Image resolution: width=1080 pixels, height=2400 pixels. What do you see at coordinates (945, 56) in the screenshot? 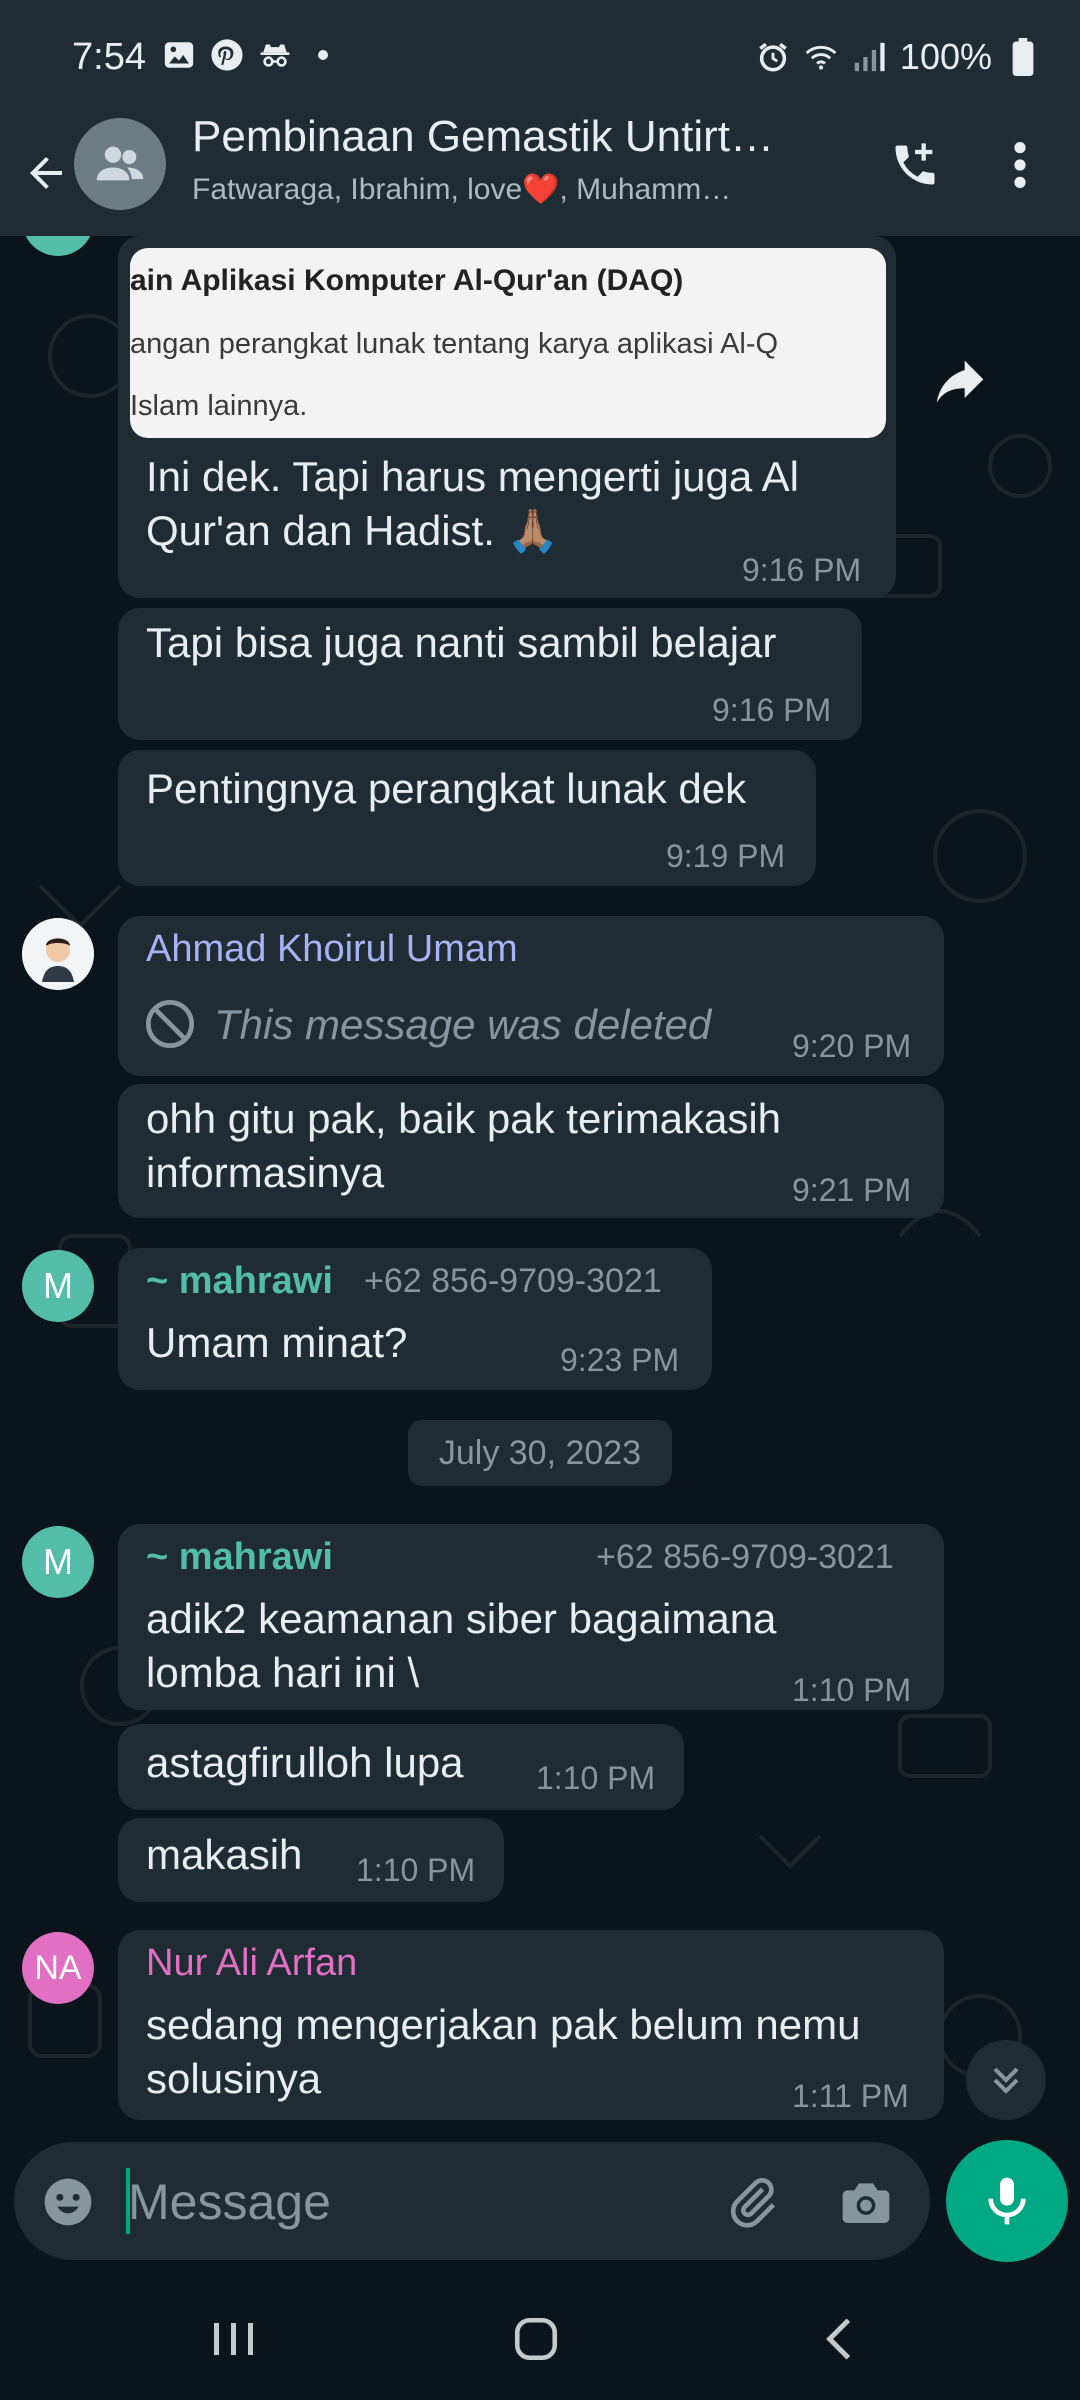
I see `battery-percent: 100%` at bounding box center [945, 56].